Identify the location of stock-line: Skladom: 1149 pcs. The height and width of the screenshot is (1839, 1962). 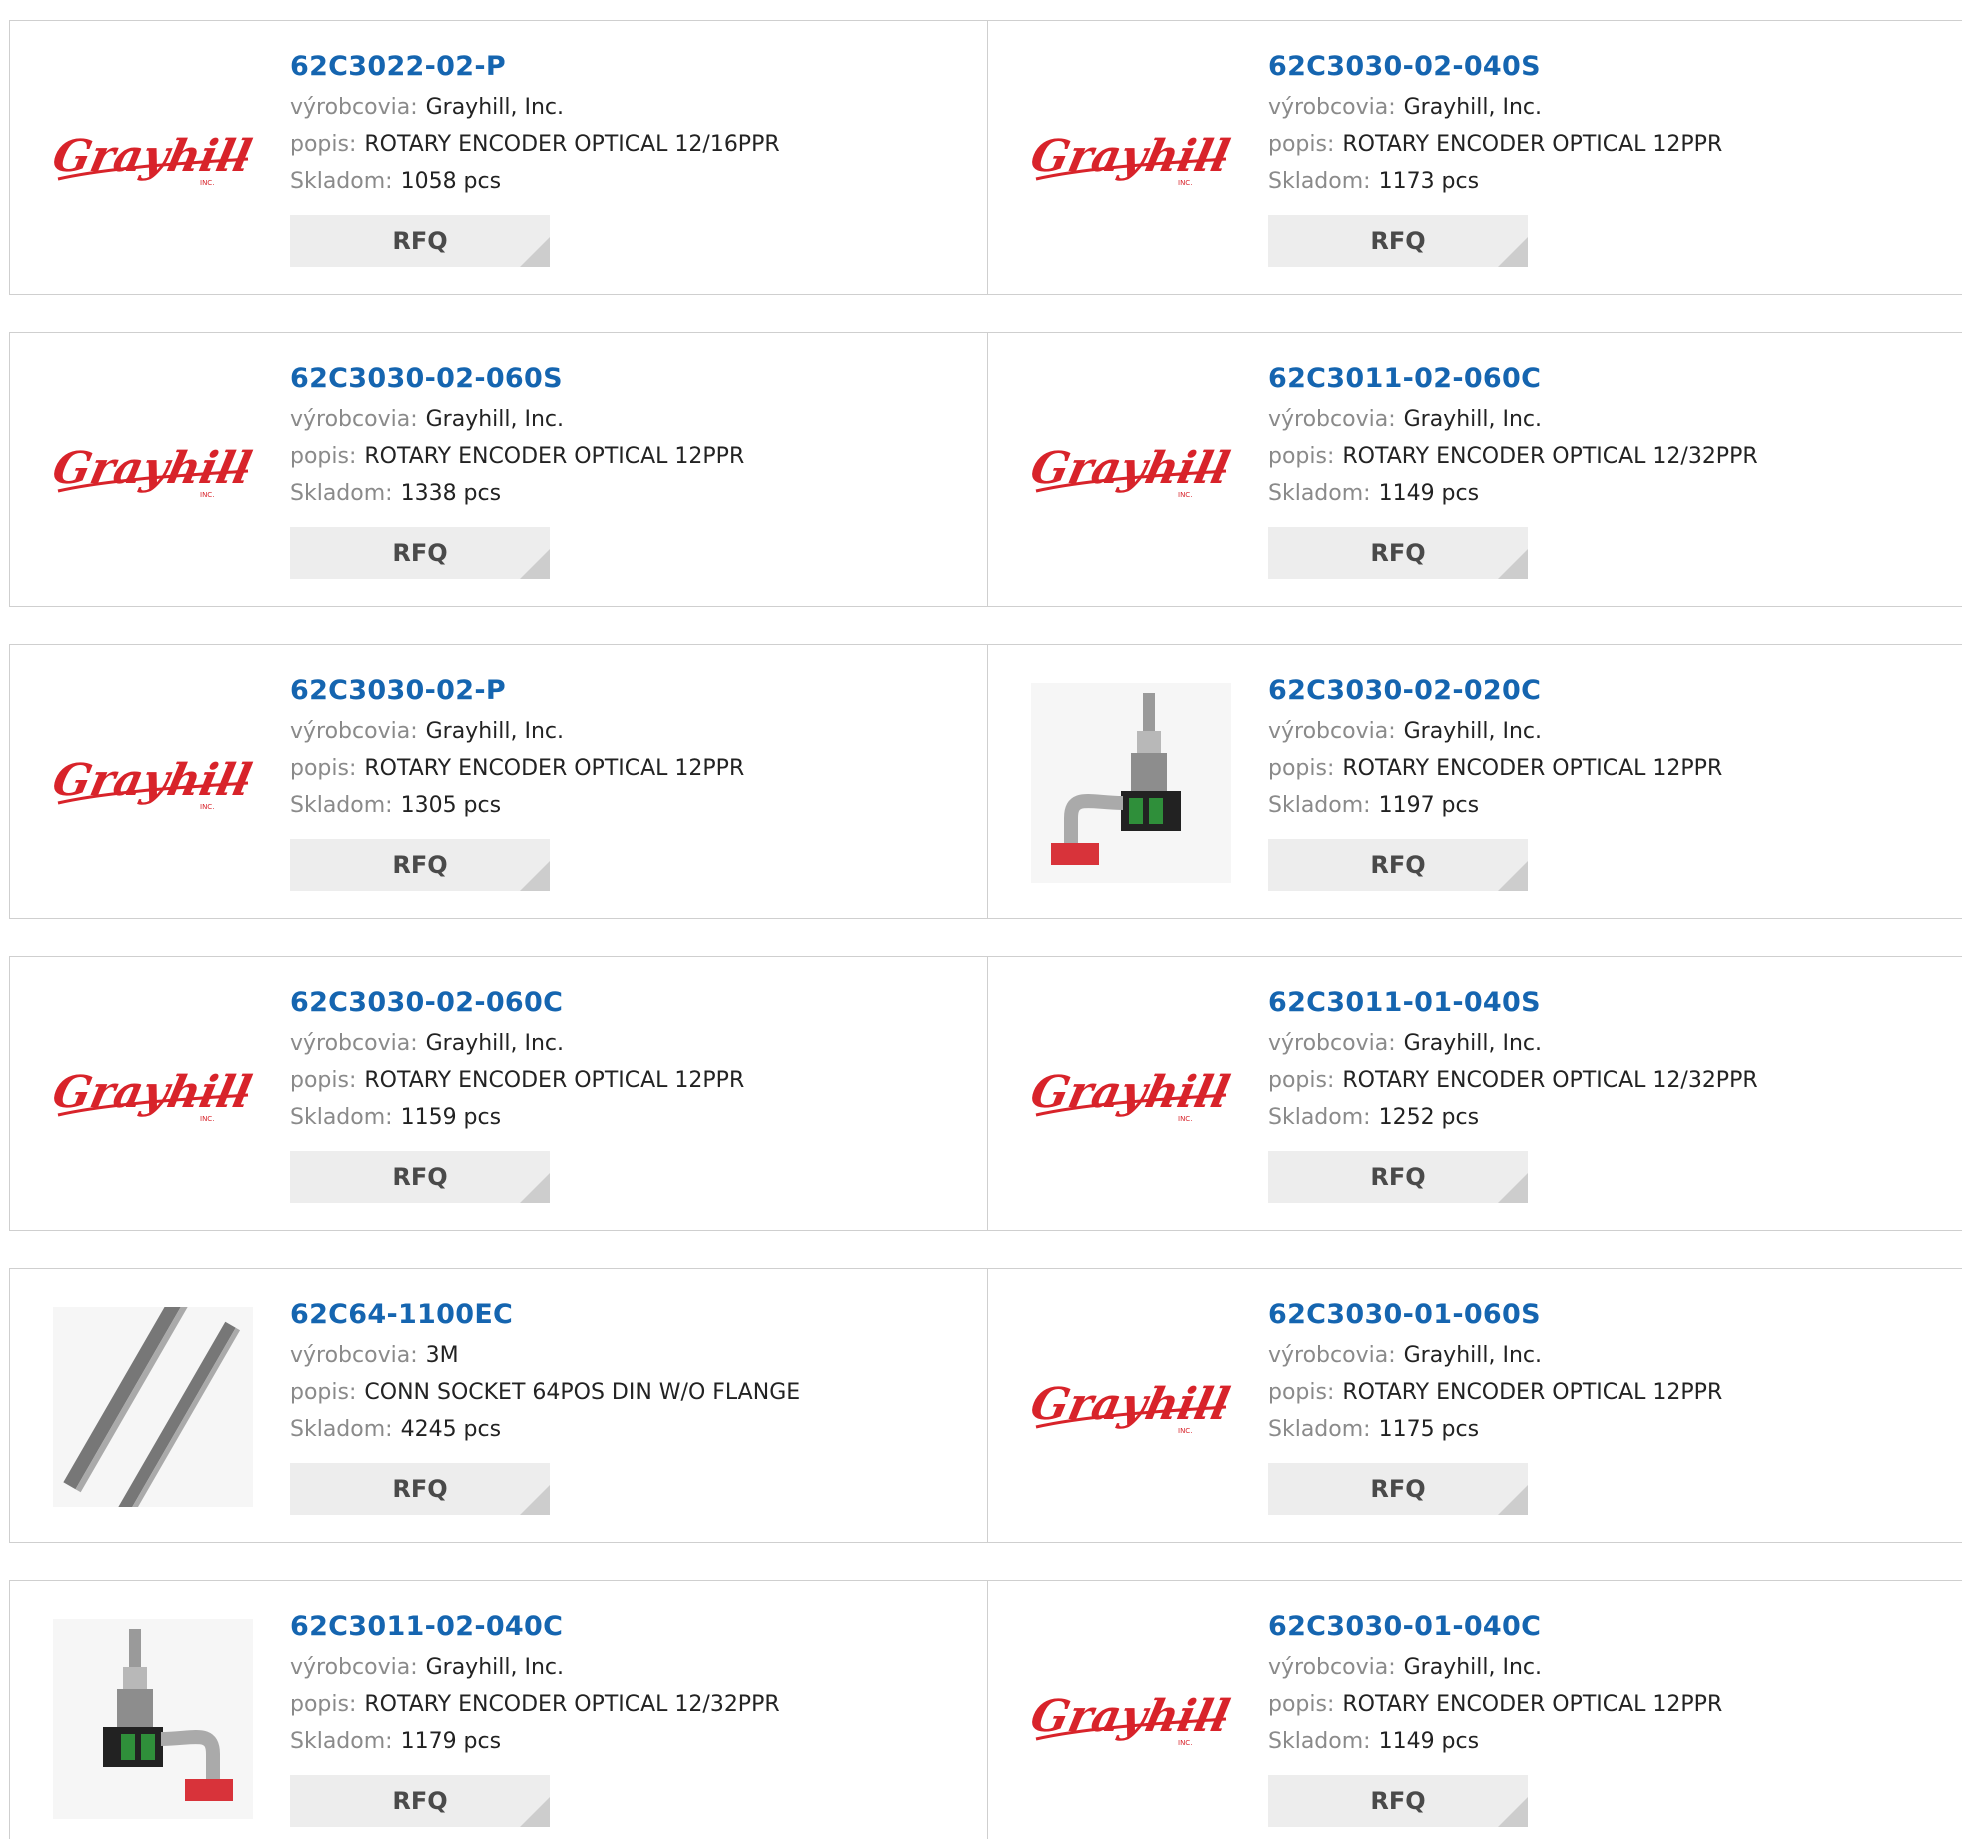
(1598, 493).